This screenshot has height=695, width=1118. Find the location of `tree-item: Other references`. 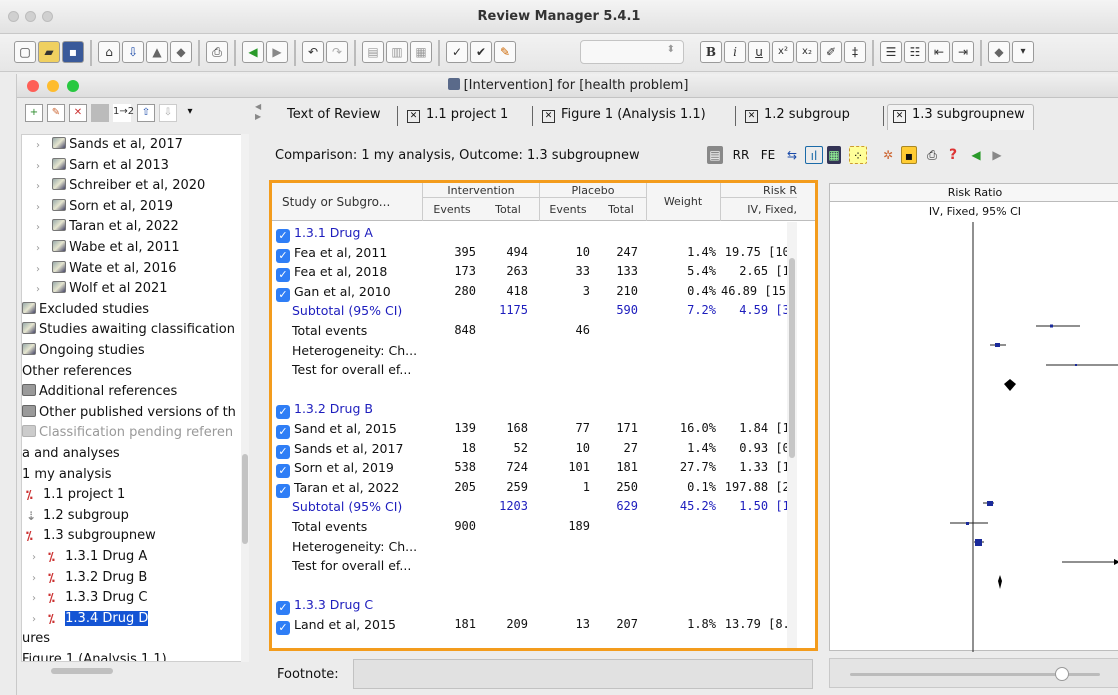

tree-item: Other references is located at coordinates (77, 372).